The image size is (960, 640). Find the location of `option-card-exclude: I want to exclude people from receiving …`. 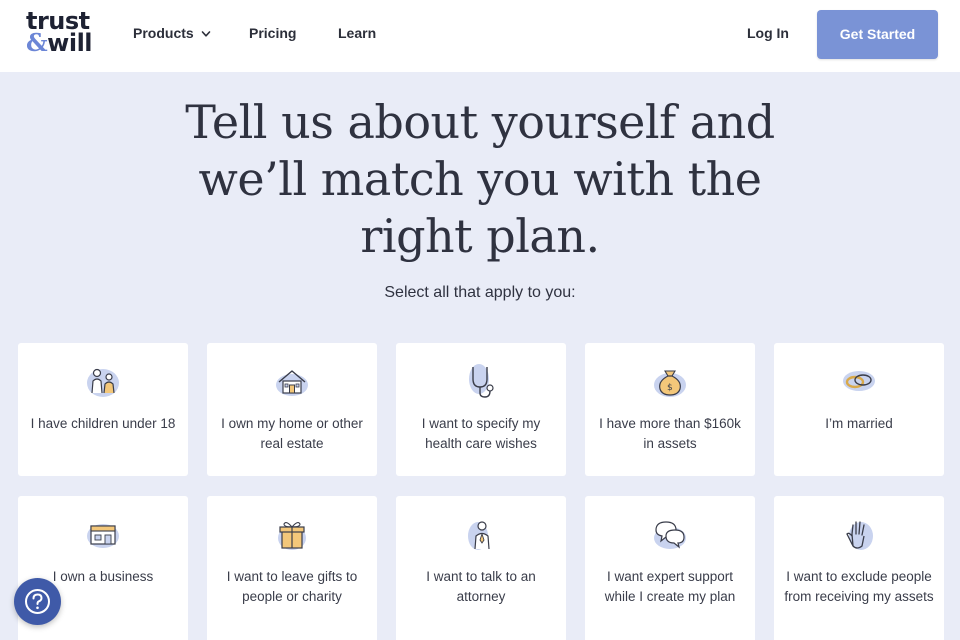

option-card-exclude: I want to exclude people from receiving … is located at coordinates (859, 568).